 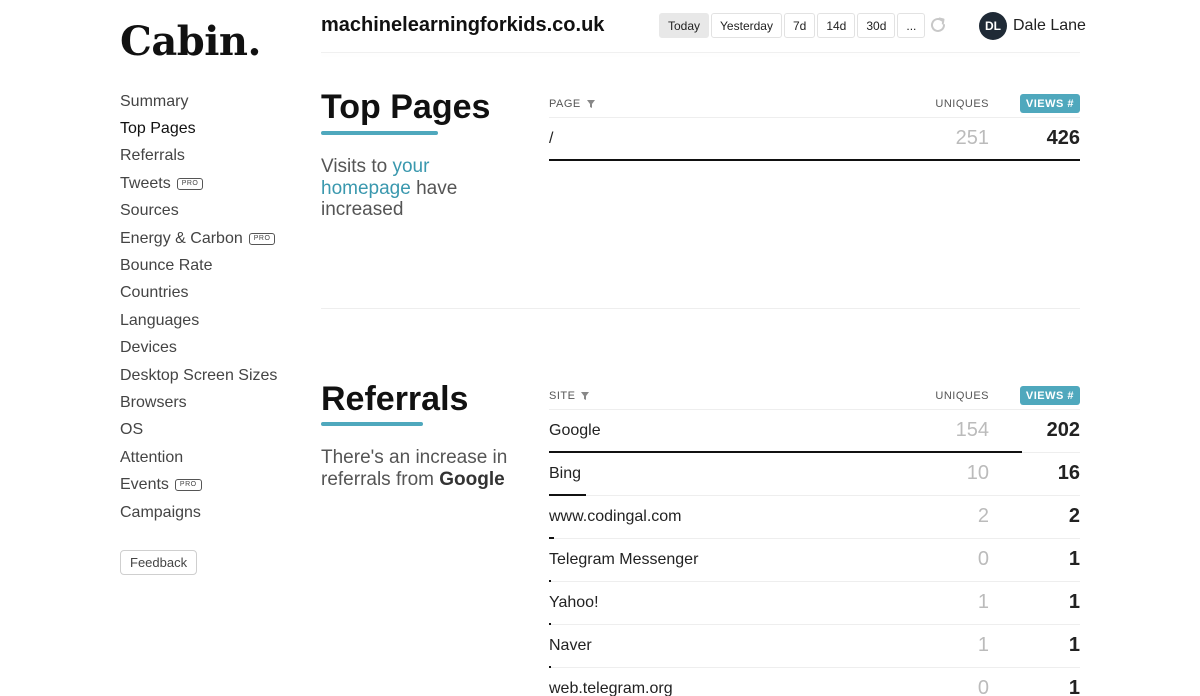 I want to click on sidebar-item-label: Attention, so click(x=152, y=457).